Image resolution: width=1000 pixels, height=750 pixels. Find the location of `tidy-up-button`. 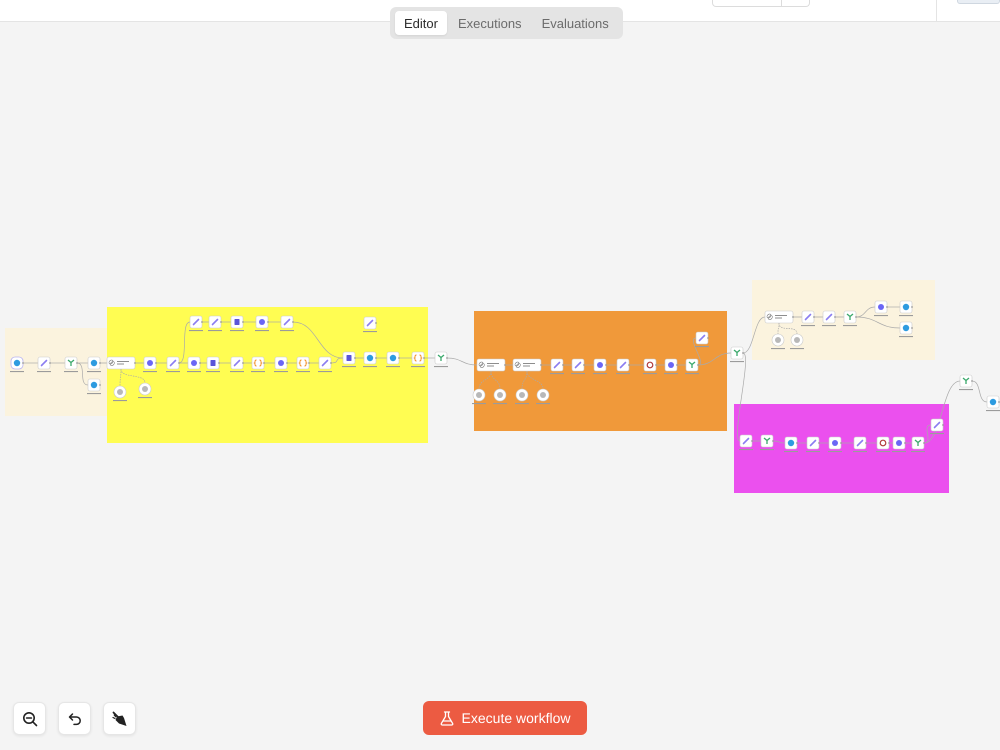

tidy-up-button is located at coordinates (119, 718).